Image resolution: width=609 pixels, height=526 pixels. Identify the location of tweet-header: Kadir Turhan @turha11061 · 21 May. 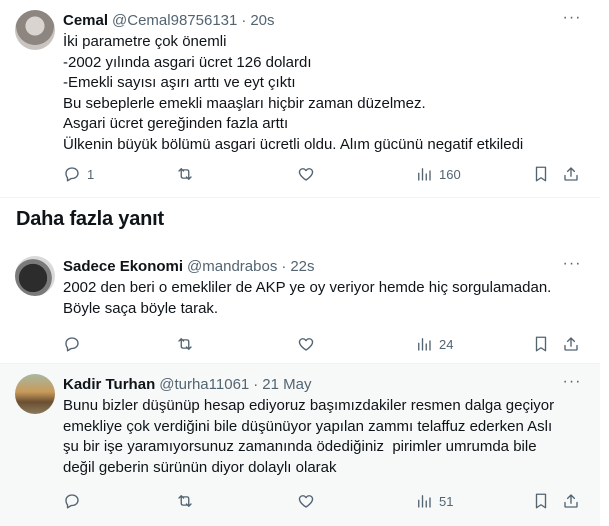
(187, 384).